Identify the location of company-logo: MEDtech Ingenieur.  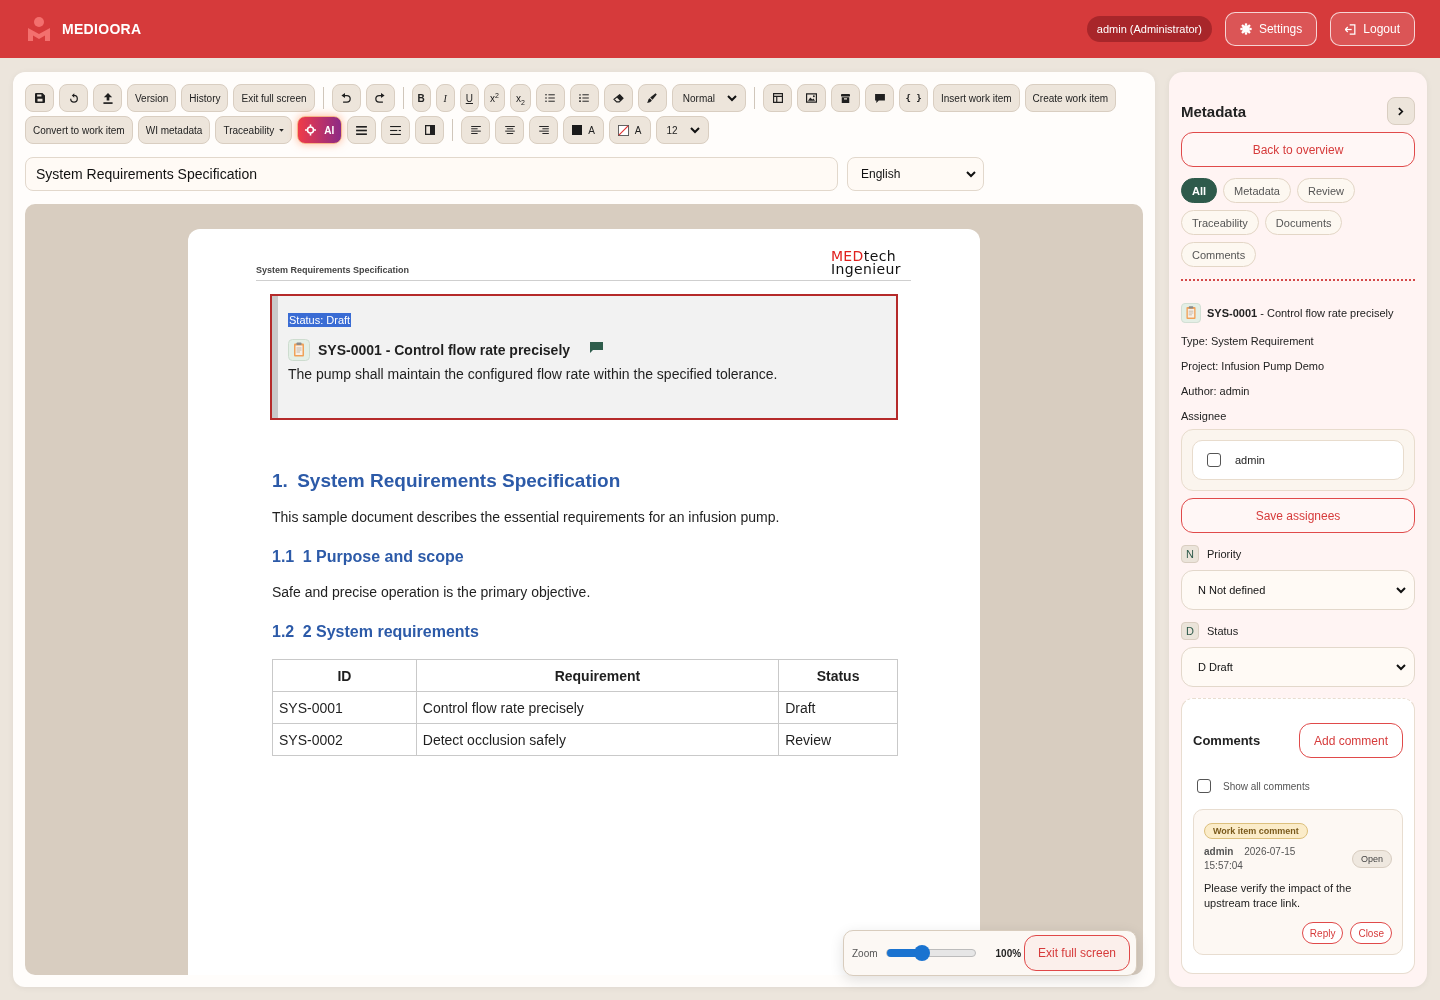
(865, 263).